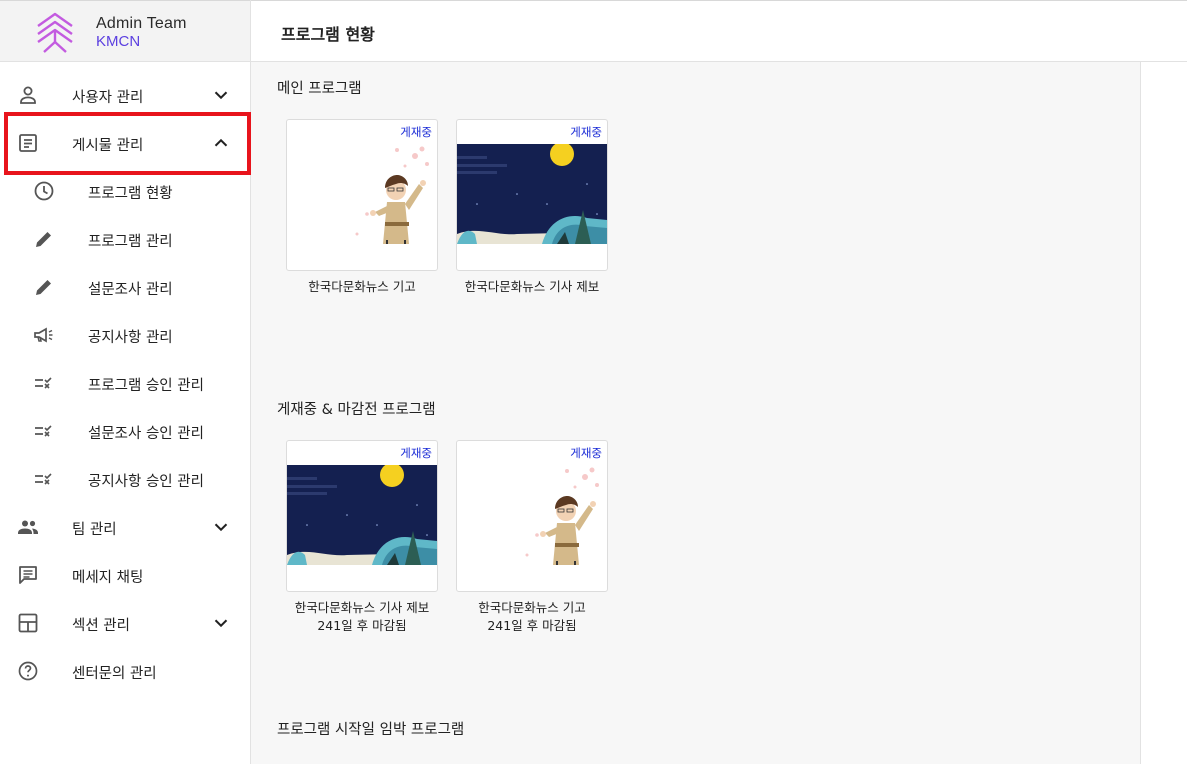 The width and height of the screenshot is (1187, 764). I want to click on brand-subname: KMCN, so click(118, 41).